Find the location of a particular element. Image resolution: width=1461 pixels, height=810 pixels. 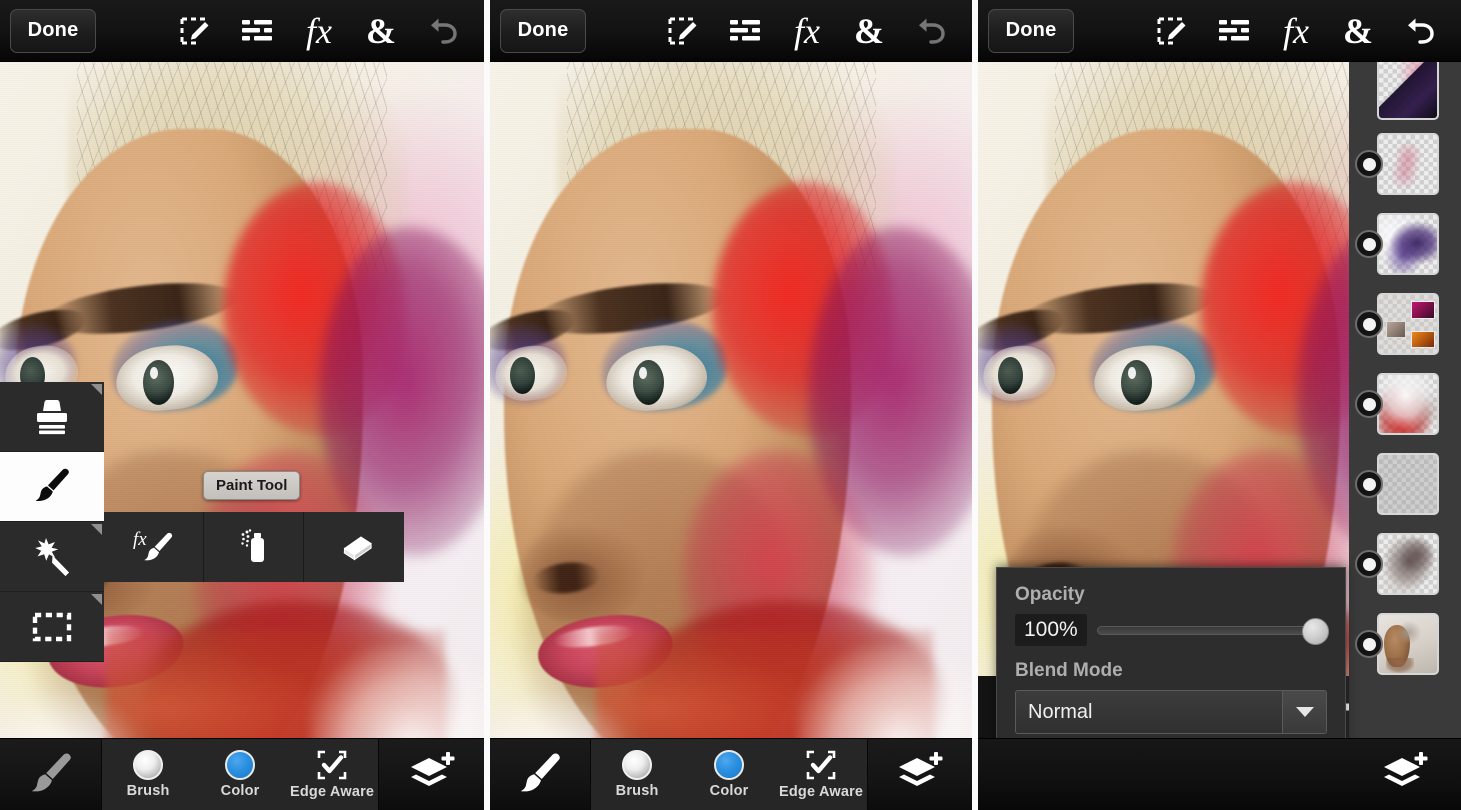

layers-panel is located at coordinates (1405, 436).